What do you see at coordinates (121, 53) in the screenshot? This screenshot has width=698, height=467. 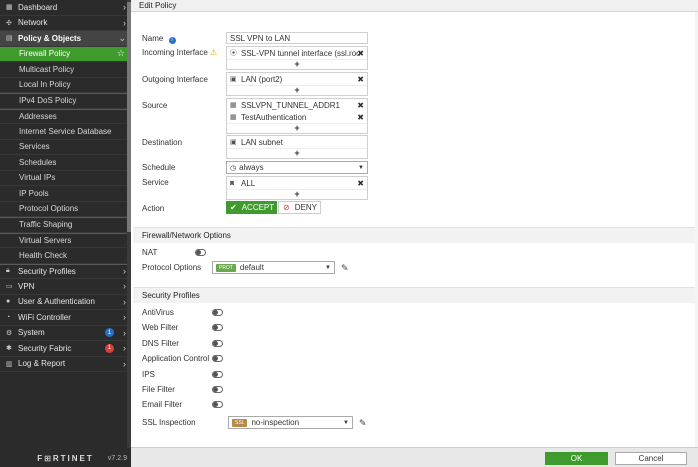 I see `favorite-star-icon: ☆` at bounding box center [121, 53].